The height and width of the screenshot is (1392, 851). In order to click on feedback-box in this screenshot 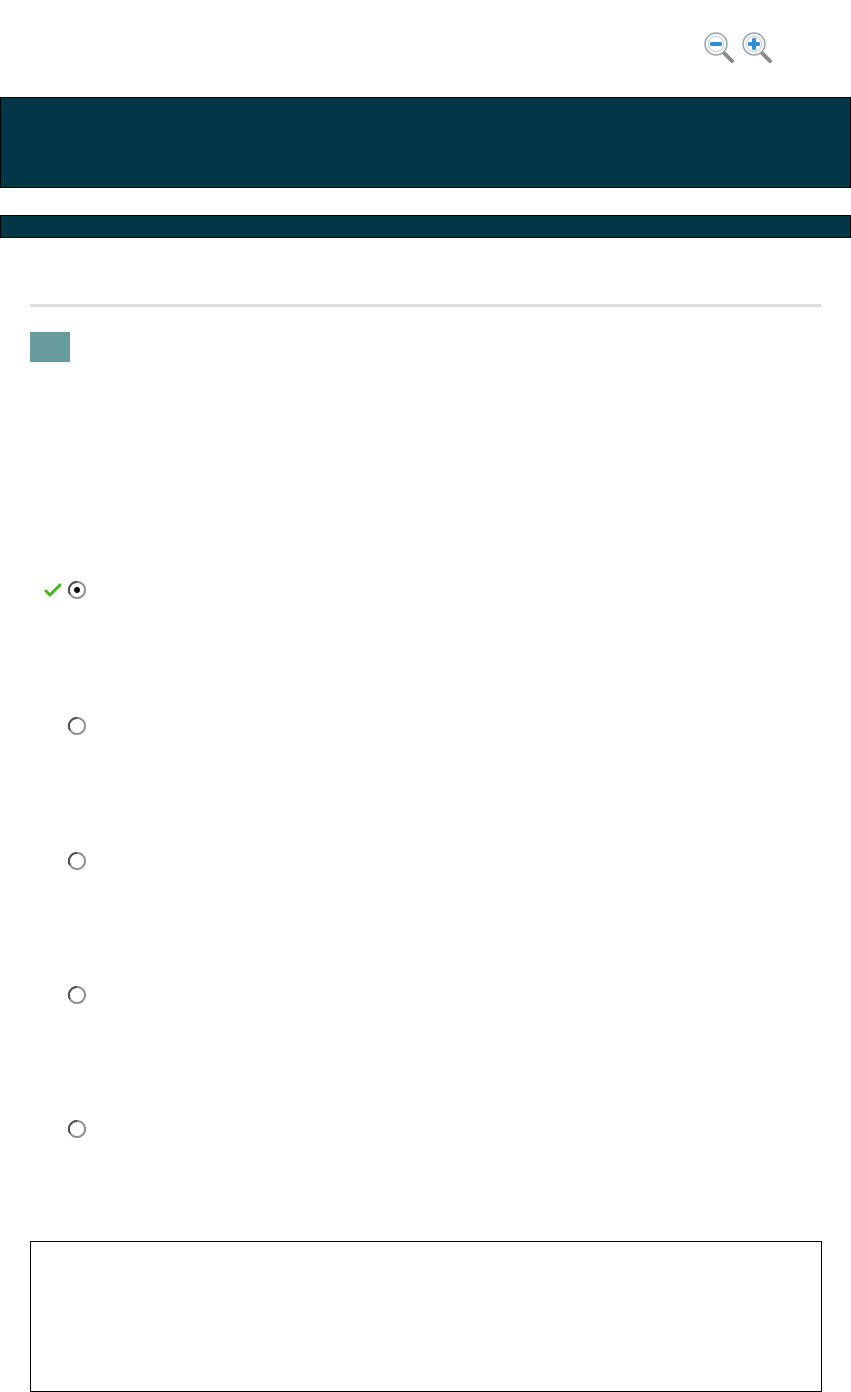, I will do `click(426, 1316)`.